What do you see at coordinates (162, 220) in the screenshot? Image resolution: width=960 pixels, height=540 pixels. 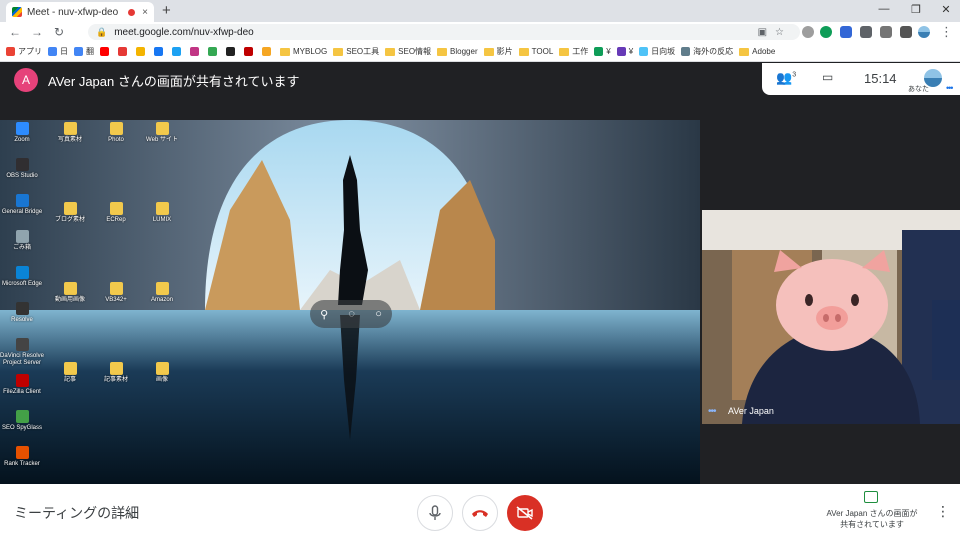 I see `desktop-file-label: LUMIX` at bounding box center [162, 220].